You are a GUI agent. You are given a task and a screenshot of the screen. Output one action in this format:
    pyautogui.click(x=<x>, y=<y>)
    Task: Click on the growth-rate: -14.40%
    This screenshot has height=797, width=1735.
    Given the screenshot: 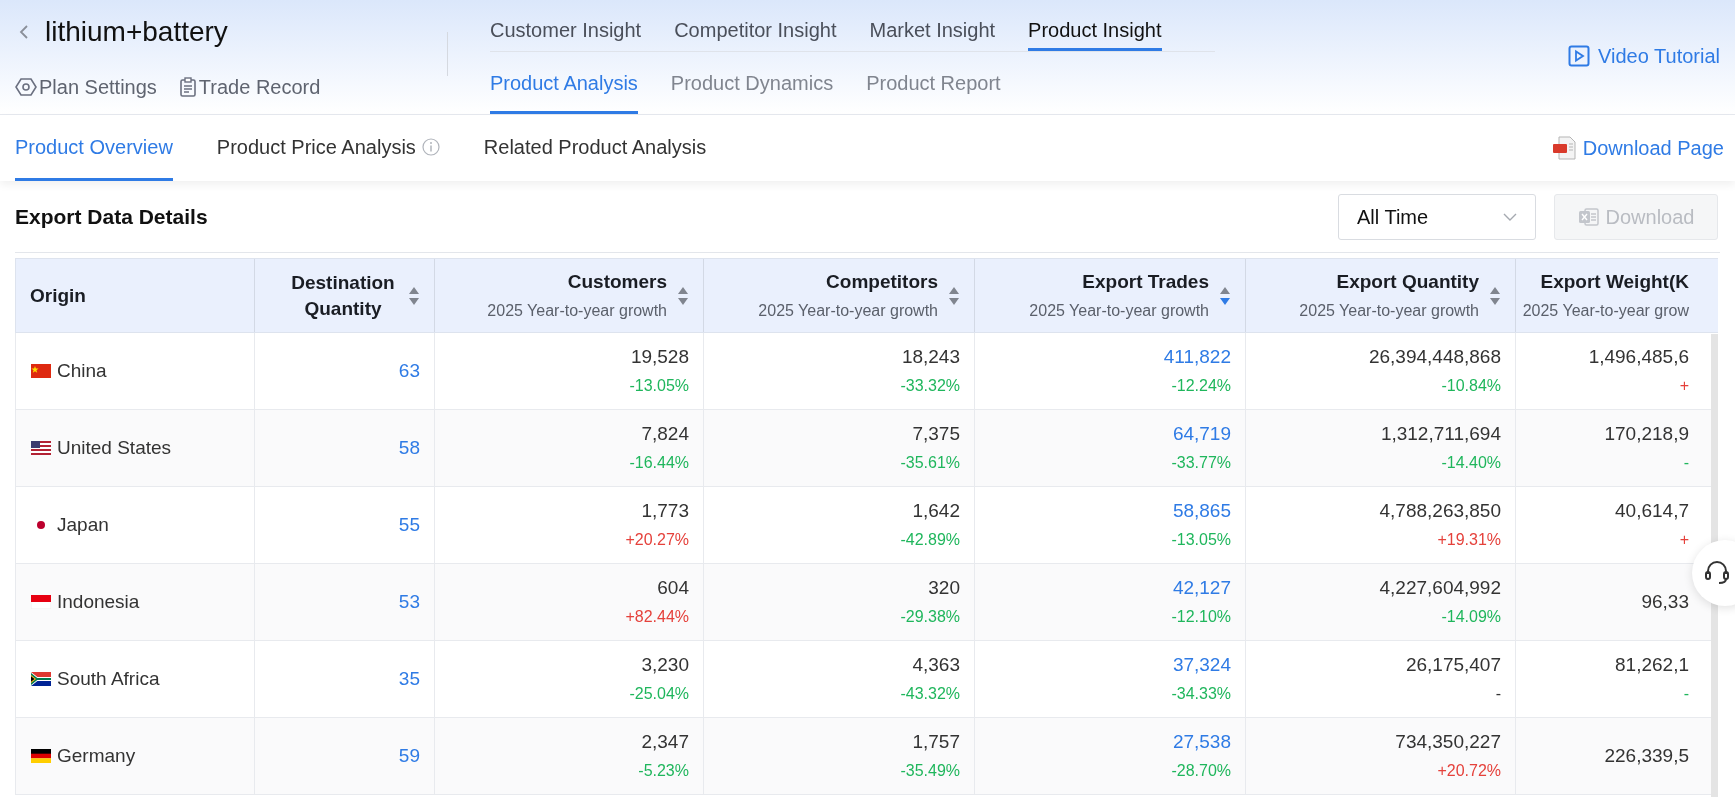 What is the action you would take?
    pyautogui.click(x=1471, y=463)
    